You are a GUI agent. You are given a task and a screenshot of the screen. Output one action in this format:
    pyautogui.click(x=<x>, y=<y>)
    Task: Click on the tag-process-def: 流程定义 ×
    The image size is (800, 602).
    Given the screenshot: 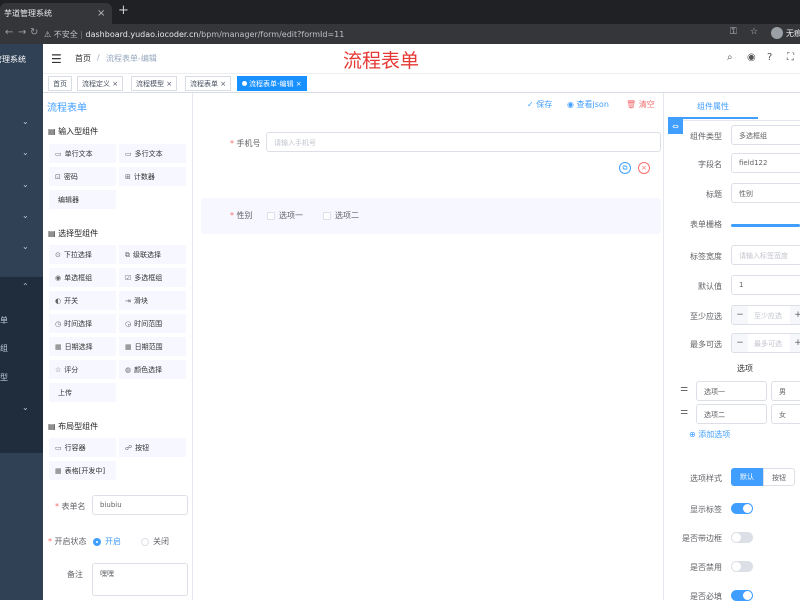 What is the action you would take?
    pyautogui.click(x=100, y=83)
    